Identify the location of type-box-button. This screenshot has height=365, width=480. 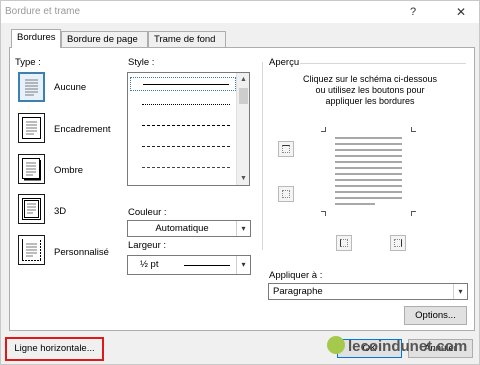
(31, 128).